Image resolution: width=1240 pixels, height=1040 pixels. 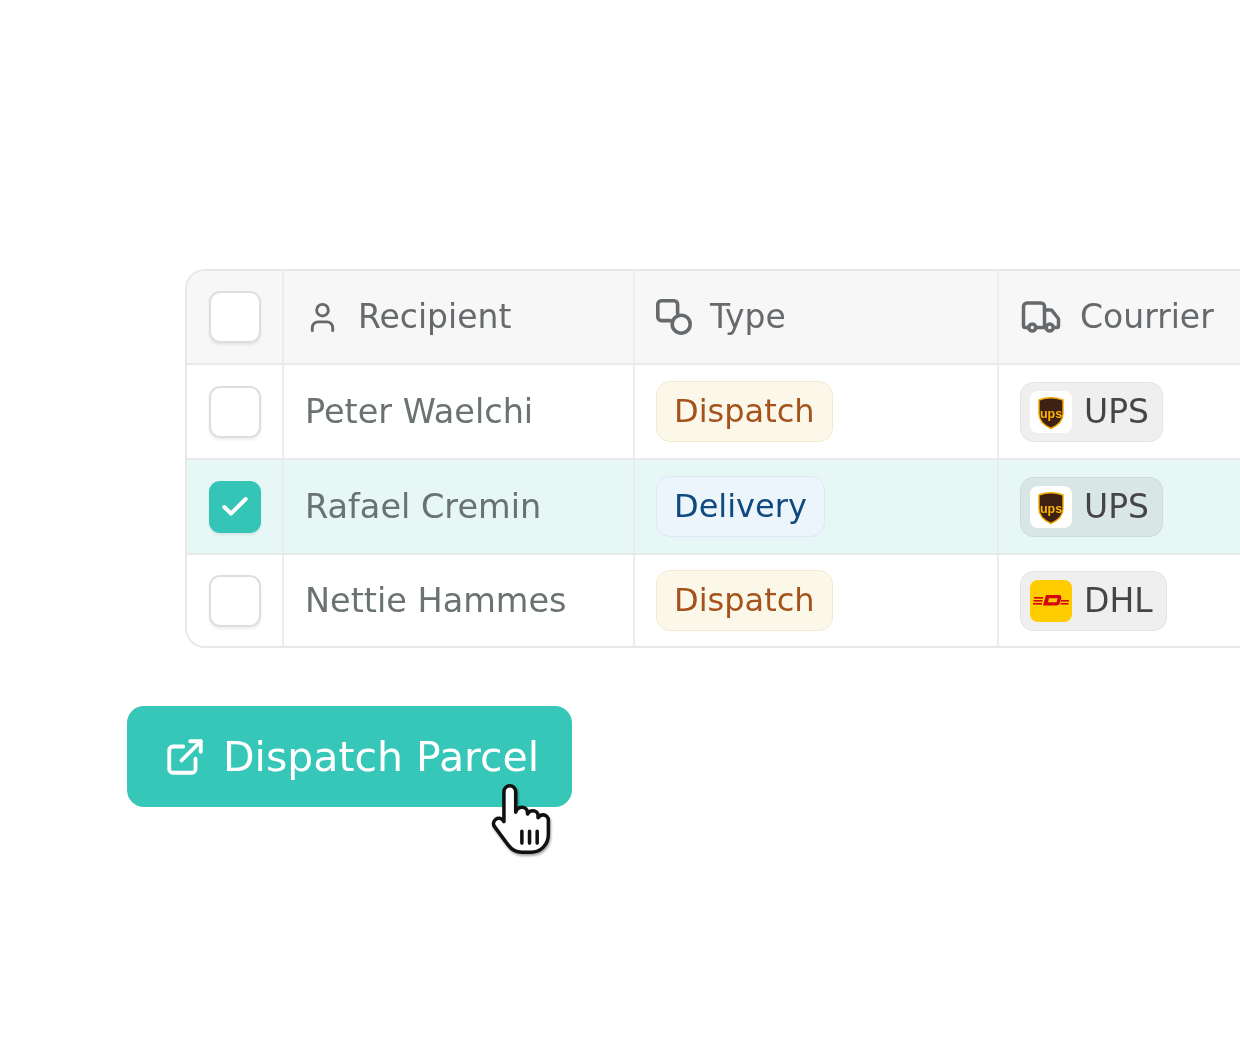 What do you see at coordinates (423, 506) in the screenshot?
I see `recipient-name: Rafael Cremin` at bounding box center [423, 506].